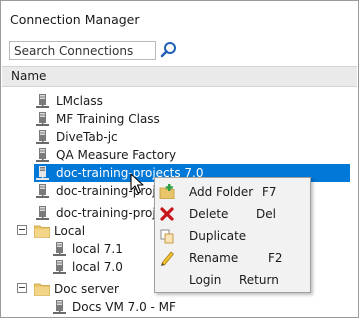 The height and width of the screenshot is (318, 359). I want to click on menu-item-label: Add Folder, so click(221, 192).